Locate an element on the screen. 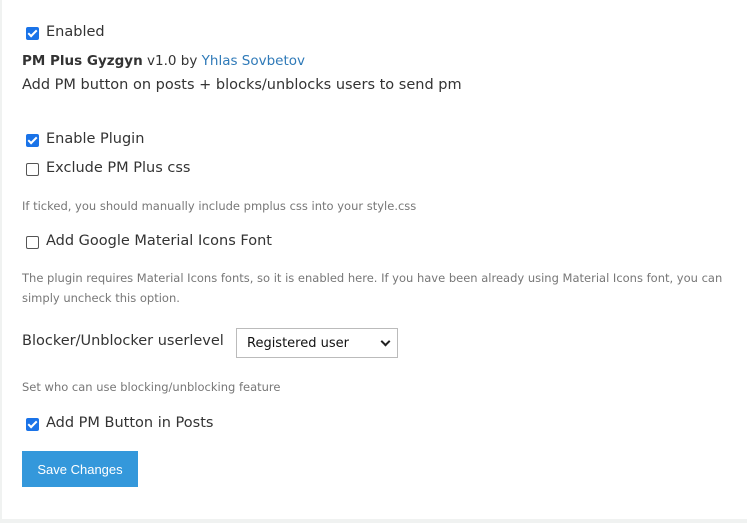 Image resolution: width=747 pixels, height=523 pixels. material-icons-checkbox is located at coordinates (32, 242).